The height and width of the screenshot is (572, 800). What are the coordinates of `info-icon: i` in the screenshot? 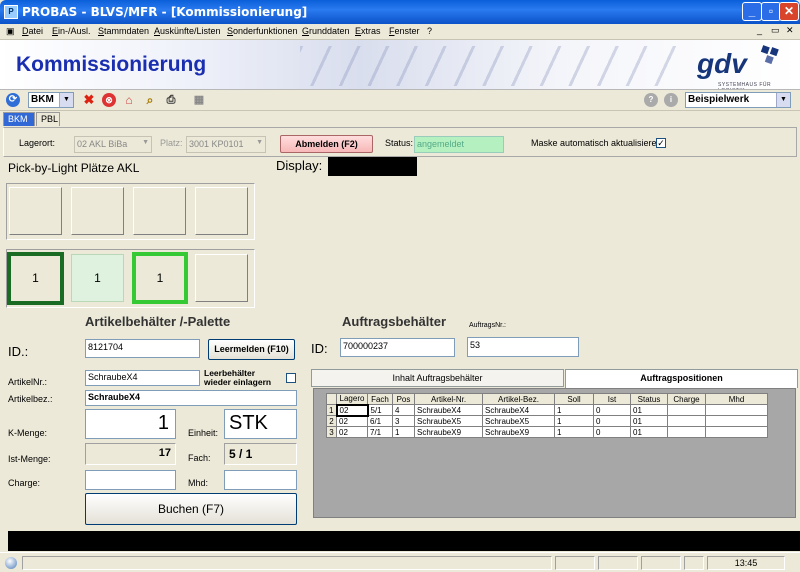 It's located at (671, 100).